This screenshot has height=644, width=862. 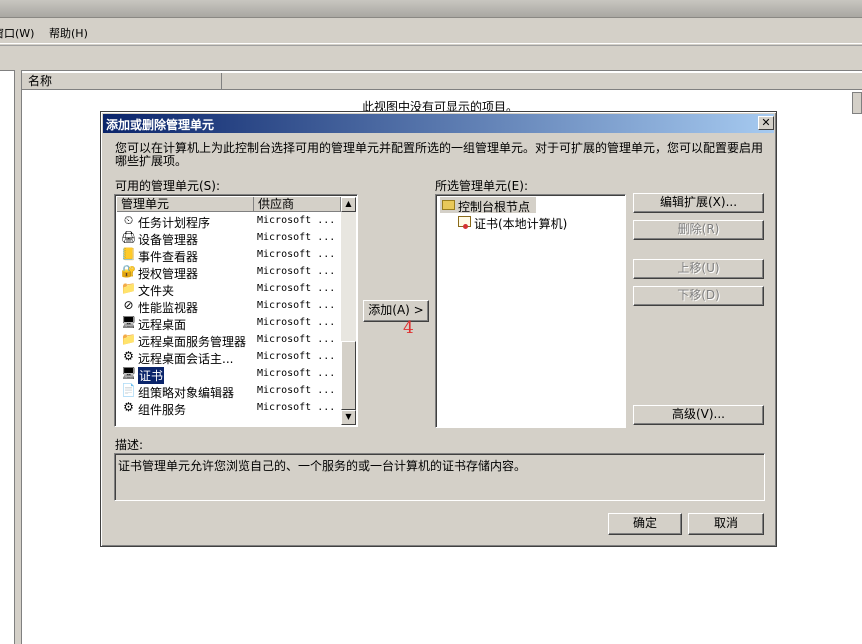 I want to click on performance-monitor-icon: ⊘, so click(x=128, y=305).